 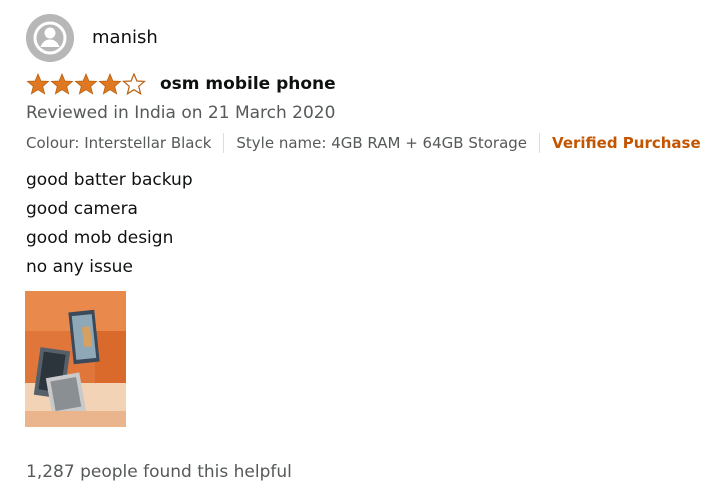 I want to click on review-body-line: good batter backup, so click(x=109, y=180).